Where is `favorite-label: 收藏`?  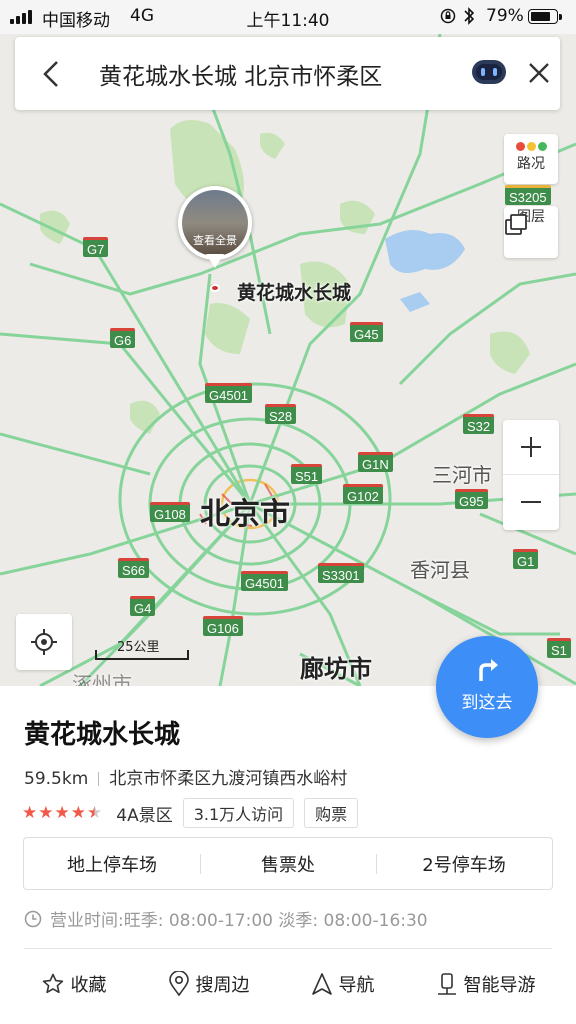
favorite-label: 收藏 is located at coordinates (88, 985).